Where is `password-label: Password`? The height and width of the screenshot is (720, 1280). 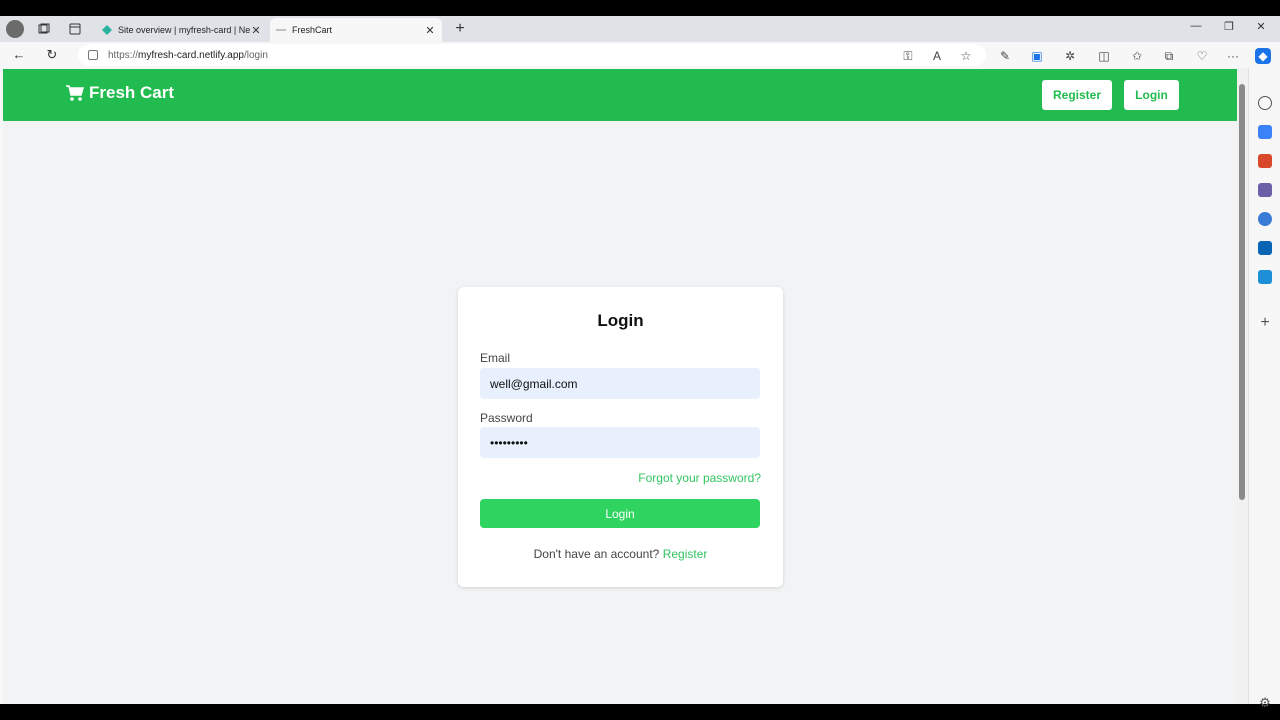 password-label: Password is located at coordinates (506, 418).